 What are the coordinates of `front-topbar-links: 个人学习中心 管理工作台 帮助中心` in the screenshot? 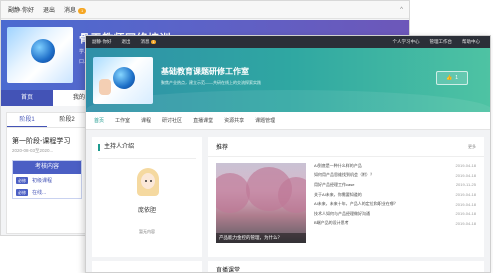 It's located at (442, 42).